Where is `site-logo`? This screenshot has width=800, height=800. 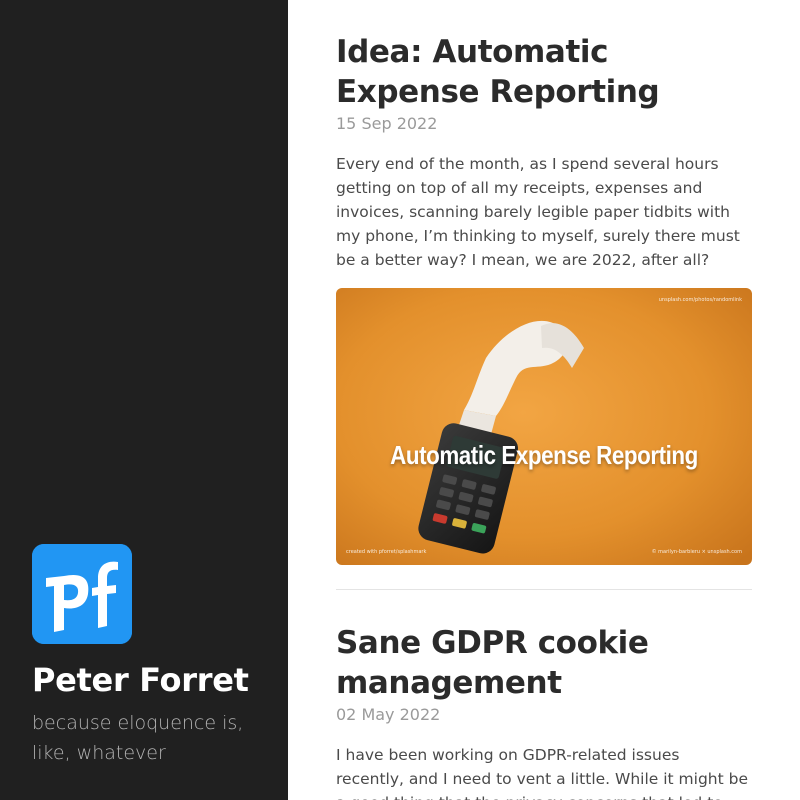
site-logo is located at coordinates (82, 594).